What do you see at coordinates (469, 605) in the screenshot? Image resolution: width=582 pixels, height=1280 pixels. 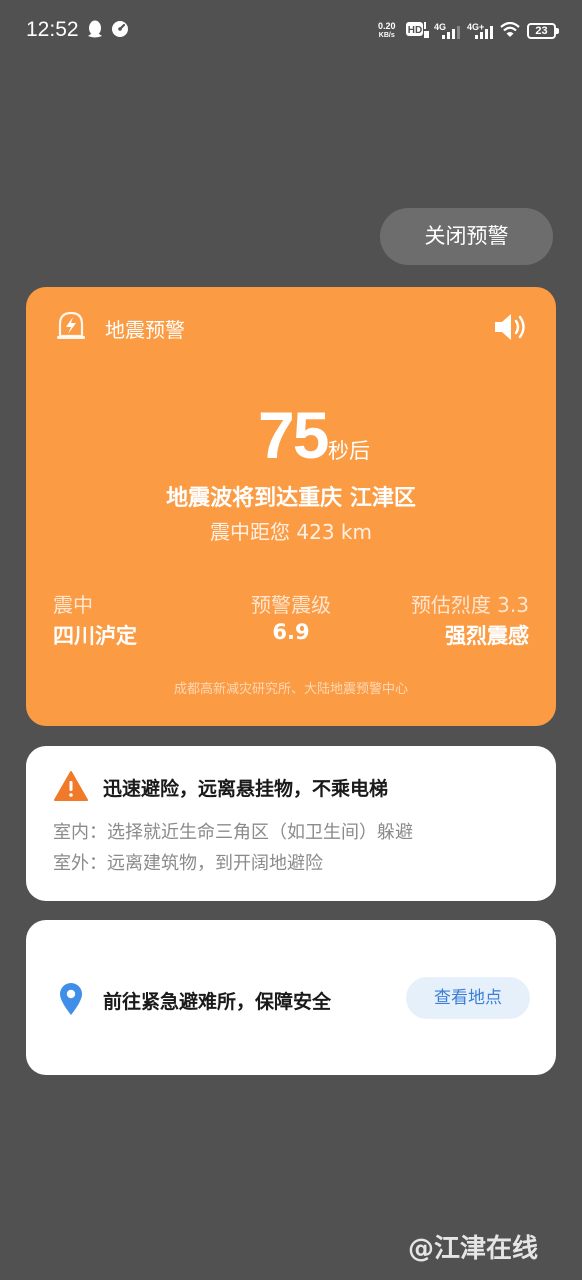 I see `intensity-label: 预估烈度 3.3` at bounding box center [469, 605].